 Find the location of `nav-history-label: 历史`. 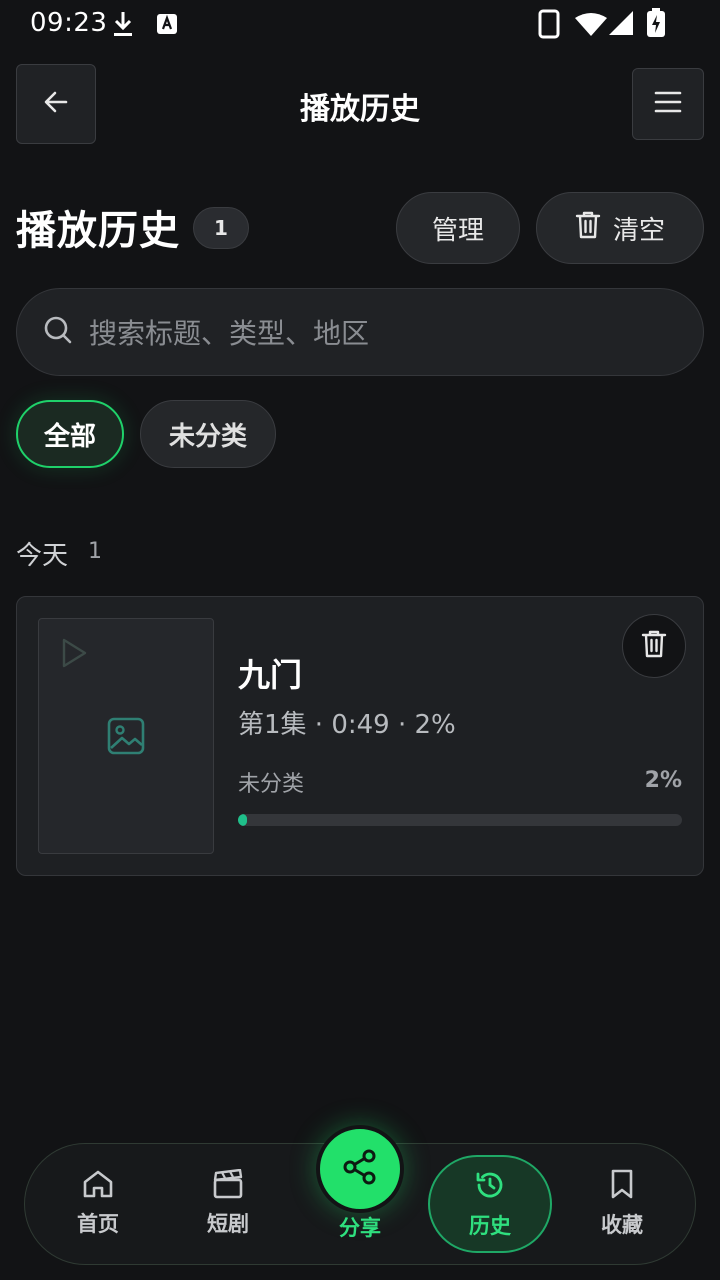

nav-history-label: 历史 is located at coordinates (490, 1225).